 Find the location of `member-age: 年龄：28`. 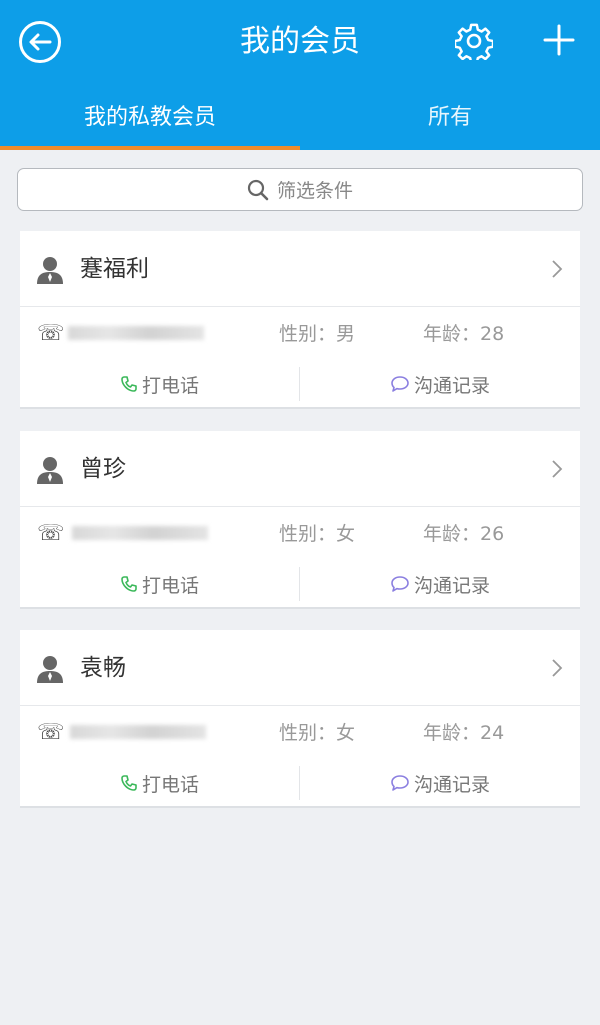

member-age: 年龄：28 is located at coordinates (464, 334).